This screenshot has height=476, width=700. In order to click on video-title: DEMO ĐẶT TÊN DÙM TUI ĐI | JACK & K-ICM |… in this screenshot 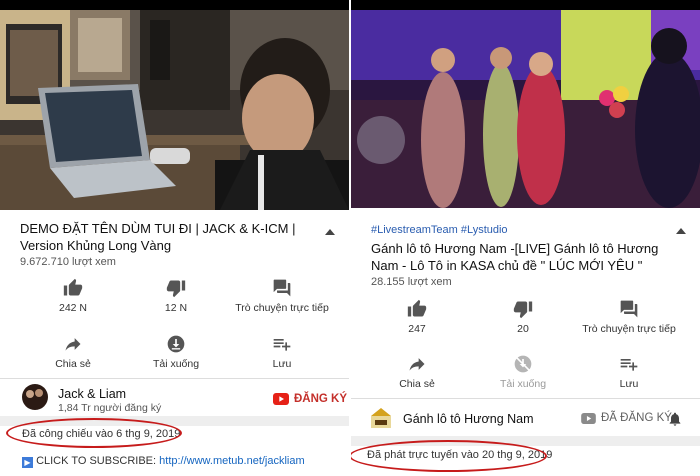, I will do `click(158, 237)`.